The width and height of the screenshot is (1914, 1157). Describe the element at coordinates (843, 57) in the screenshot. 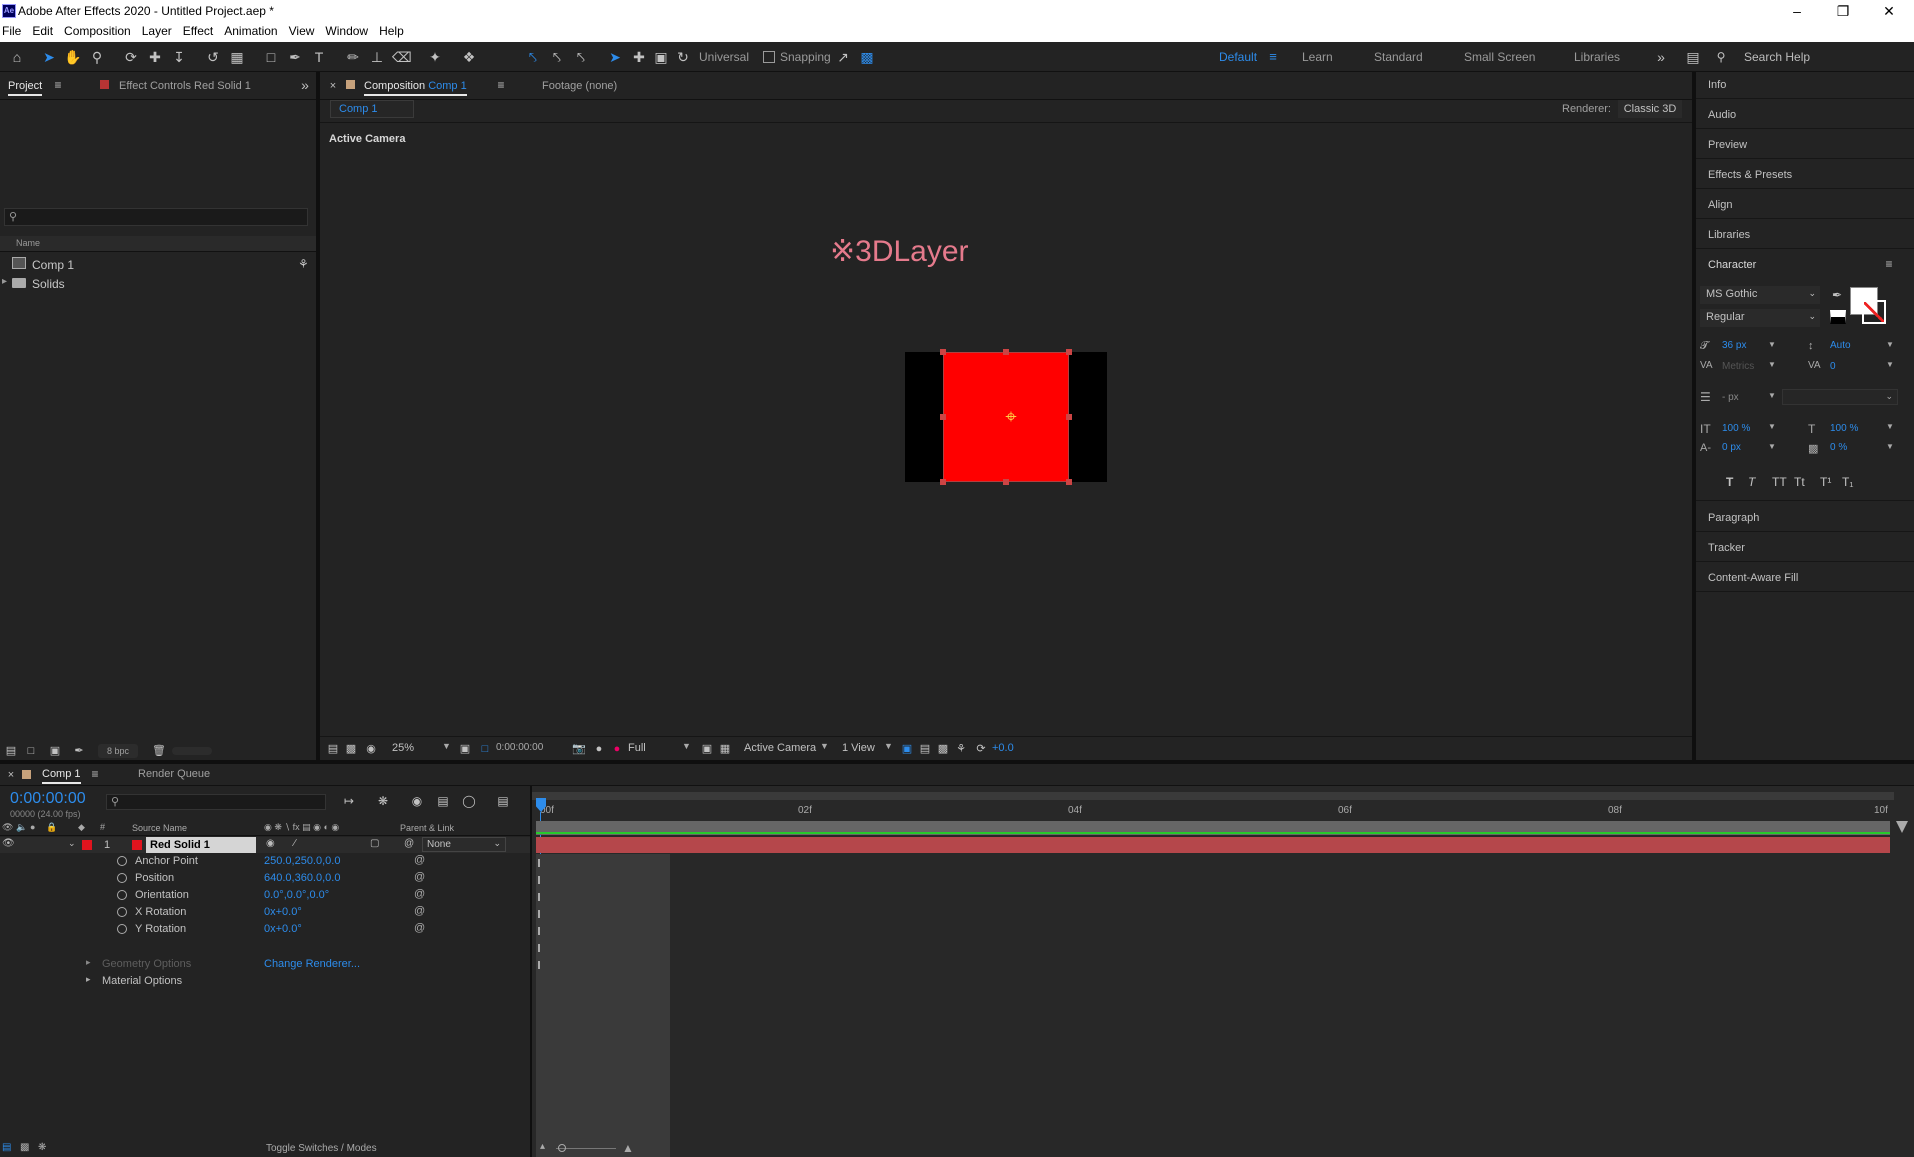

I see `snap-feature-icon: ↗` at that location.